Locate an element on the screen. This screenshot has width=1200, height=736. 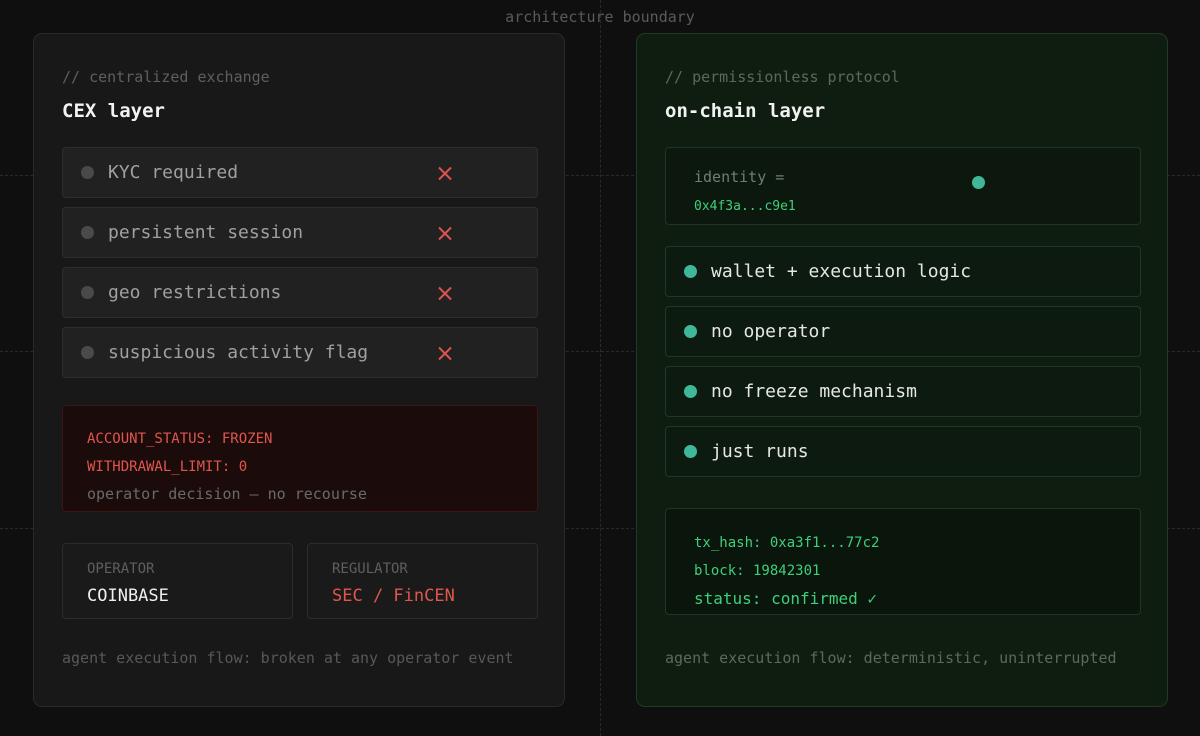
operator-decision-note: operator decision — no recourse is located at coordinates (227, 494).